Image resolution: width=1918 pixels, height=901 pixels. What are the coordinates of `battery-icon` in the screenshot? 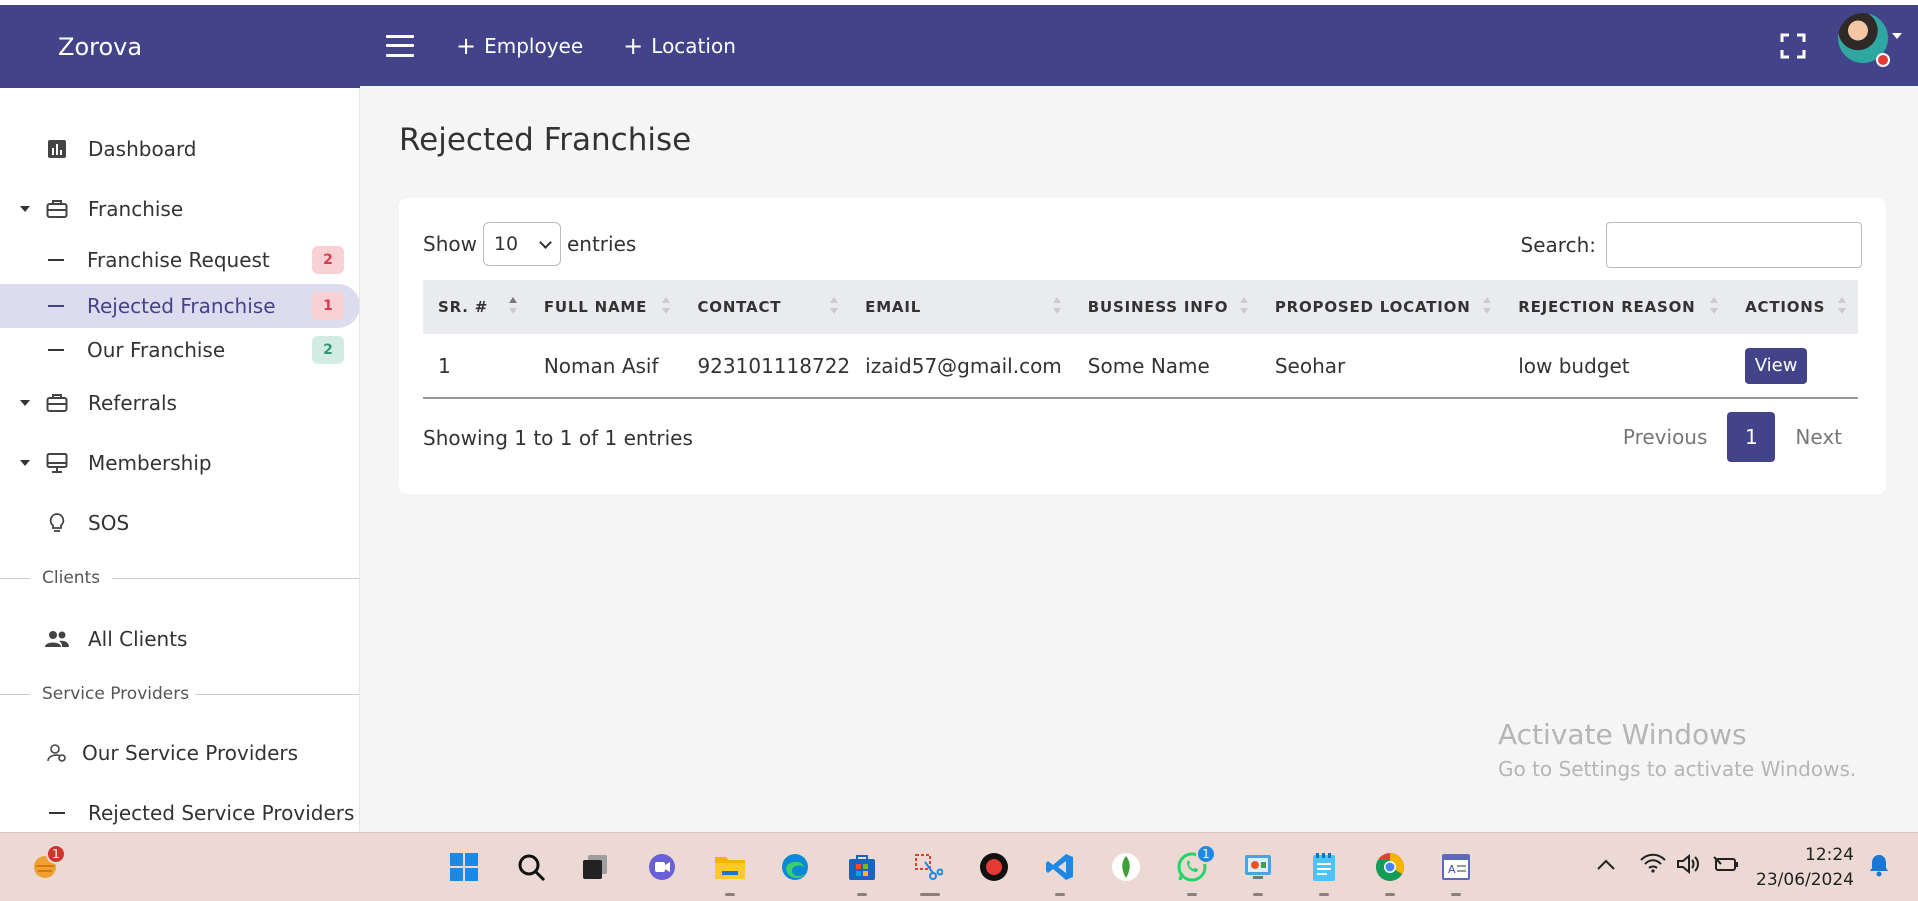 It's located at (1726, 866).